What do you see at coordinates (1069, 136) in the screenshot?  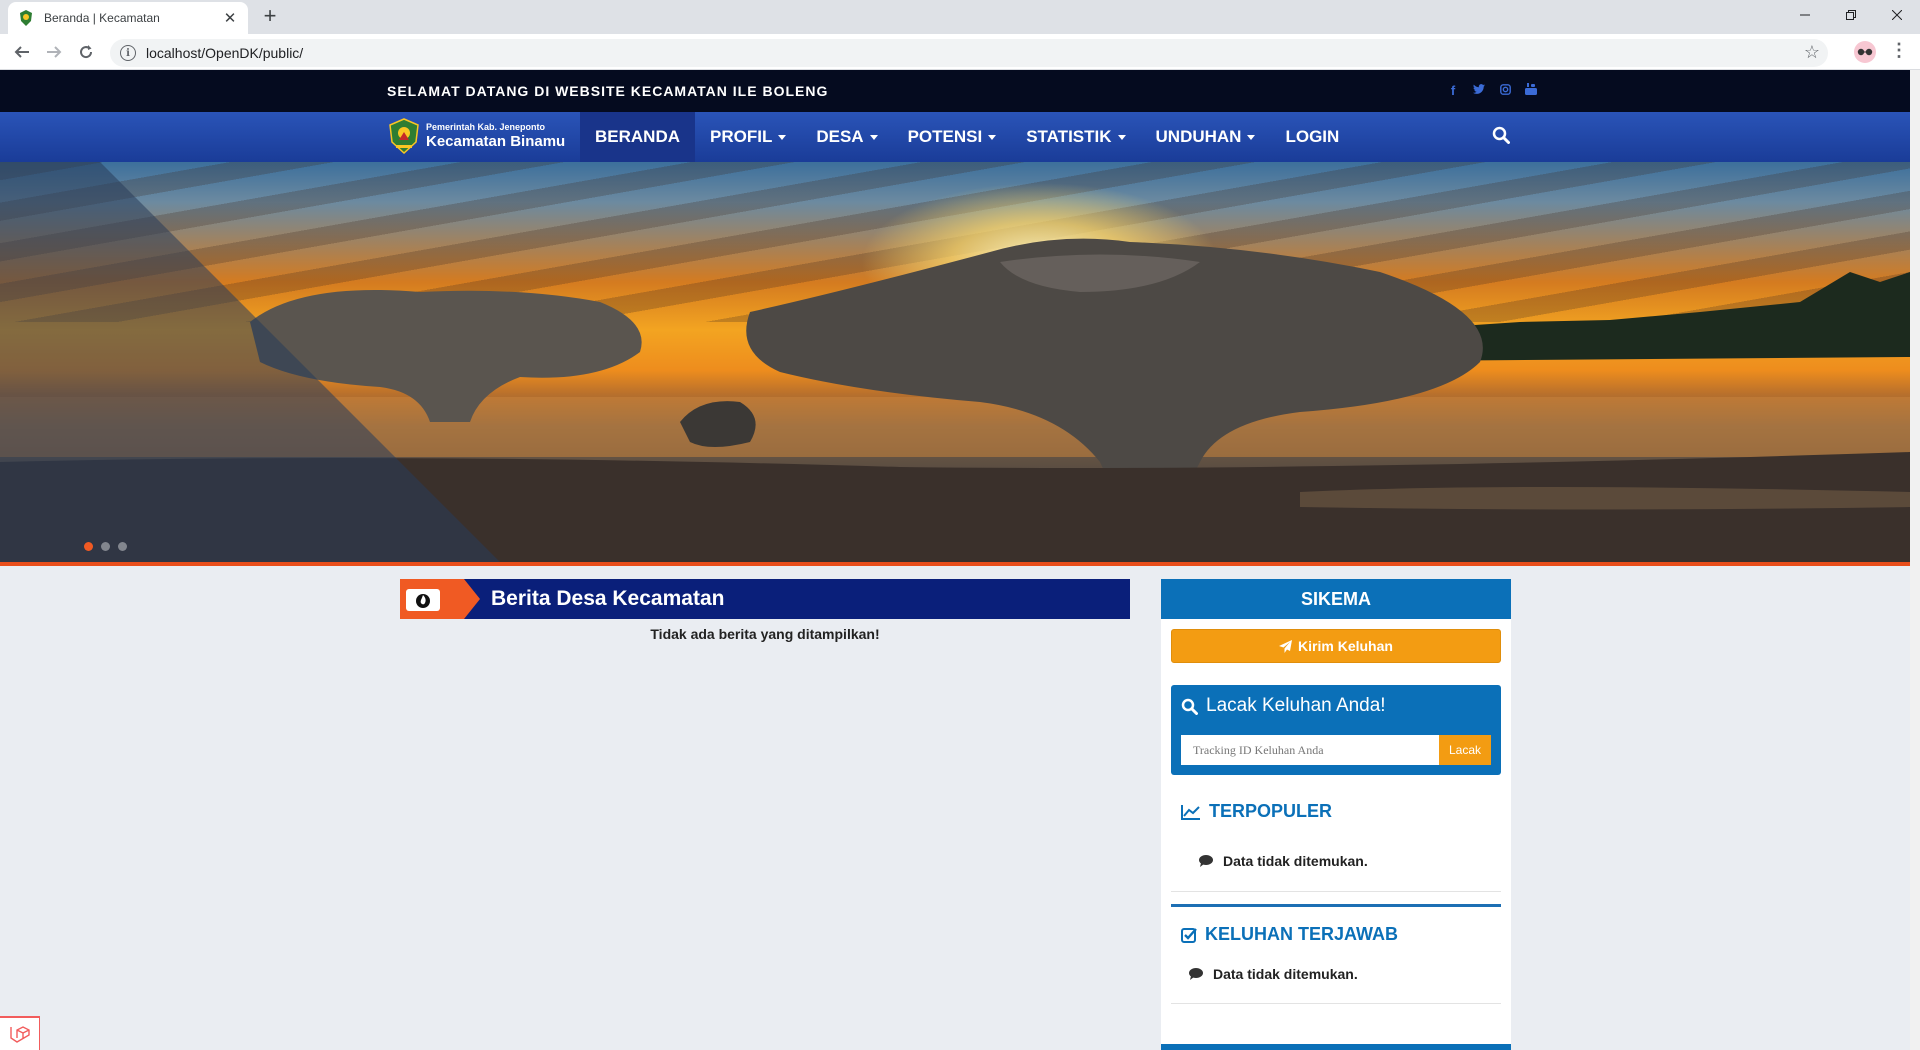 I see `menu-statistik-label: STATISTIK` at bounding box center [1069, 136].